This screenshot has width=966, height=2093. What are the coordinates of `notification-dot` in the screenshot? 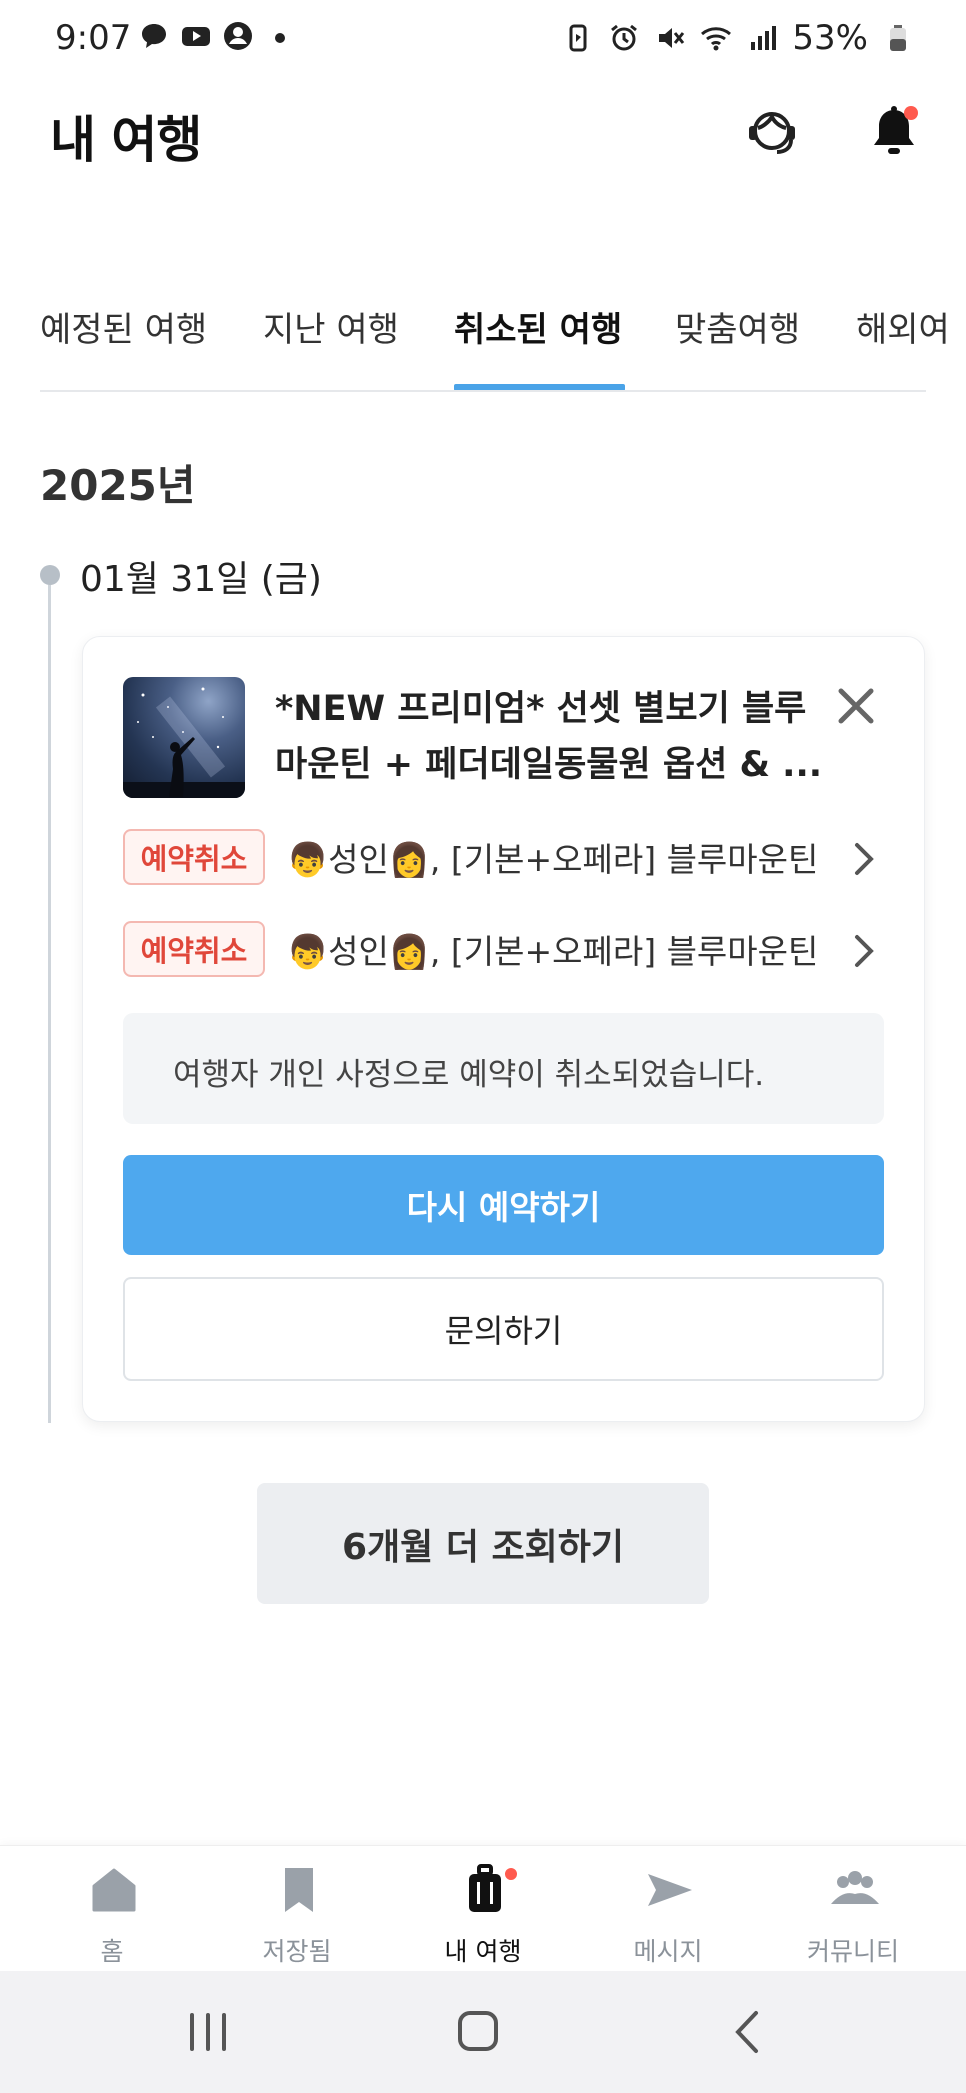 It's located at (911, 113).